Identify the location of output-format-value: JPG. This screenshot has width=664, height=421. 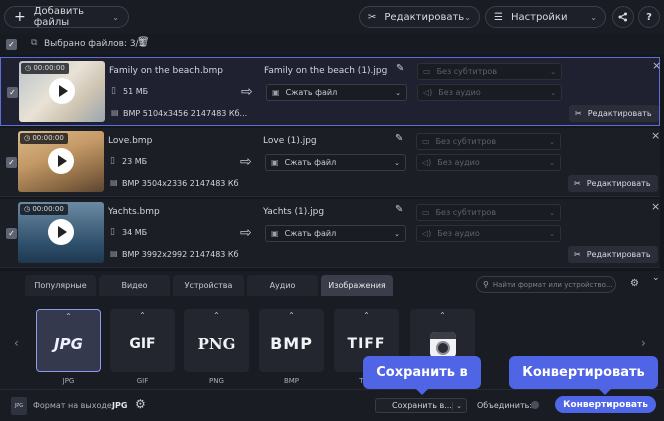
(120, 405).